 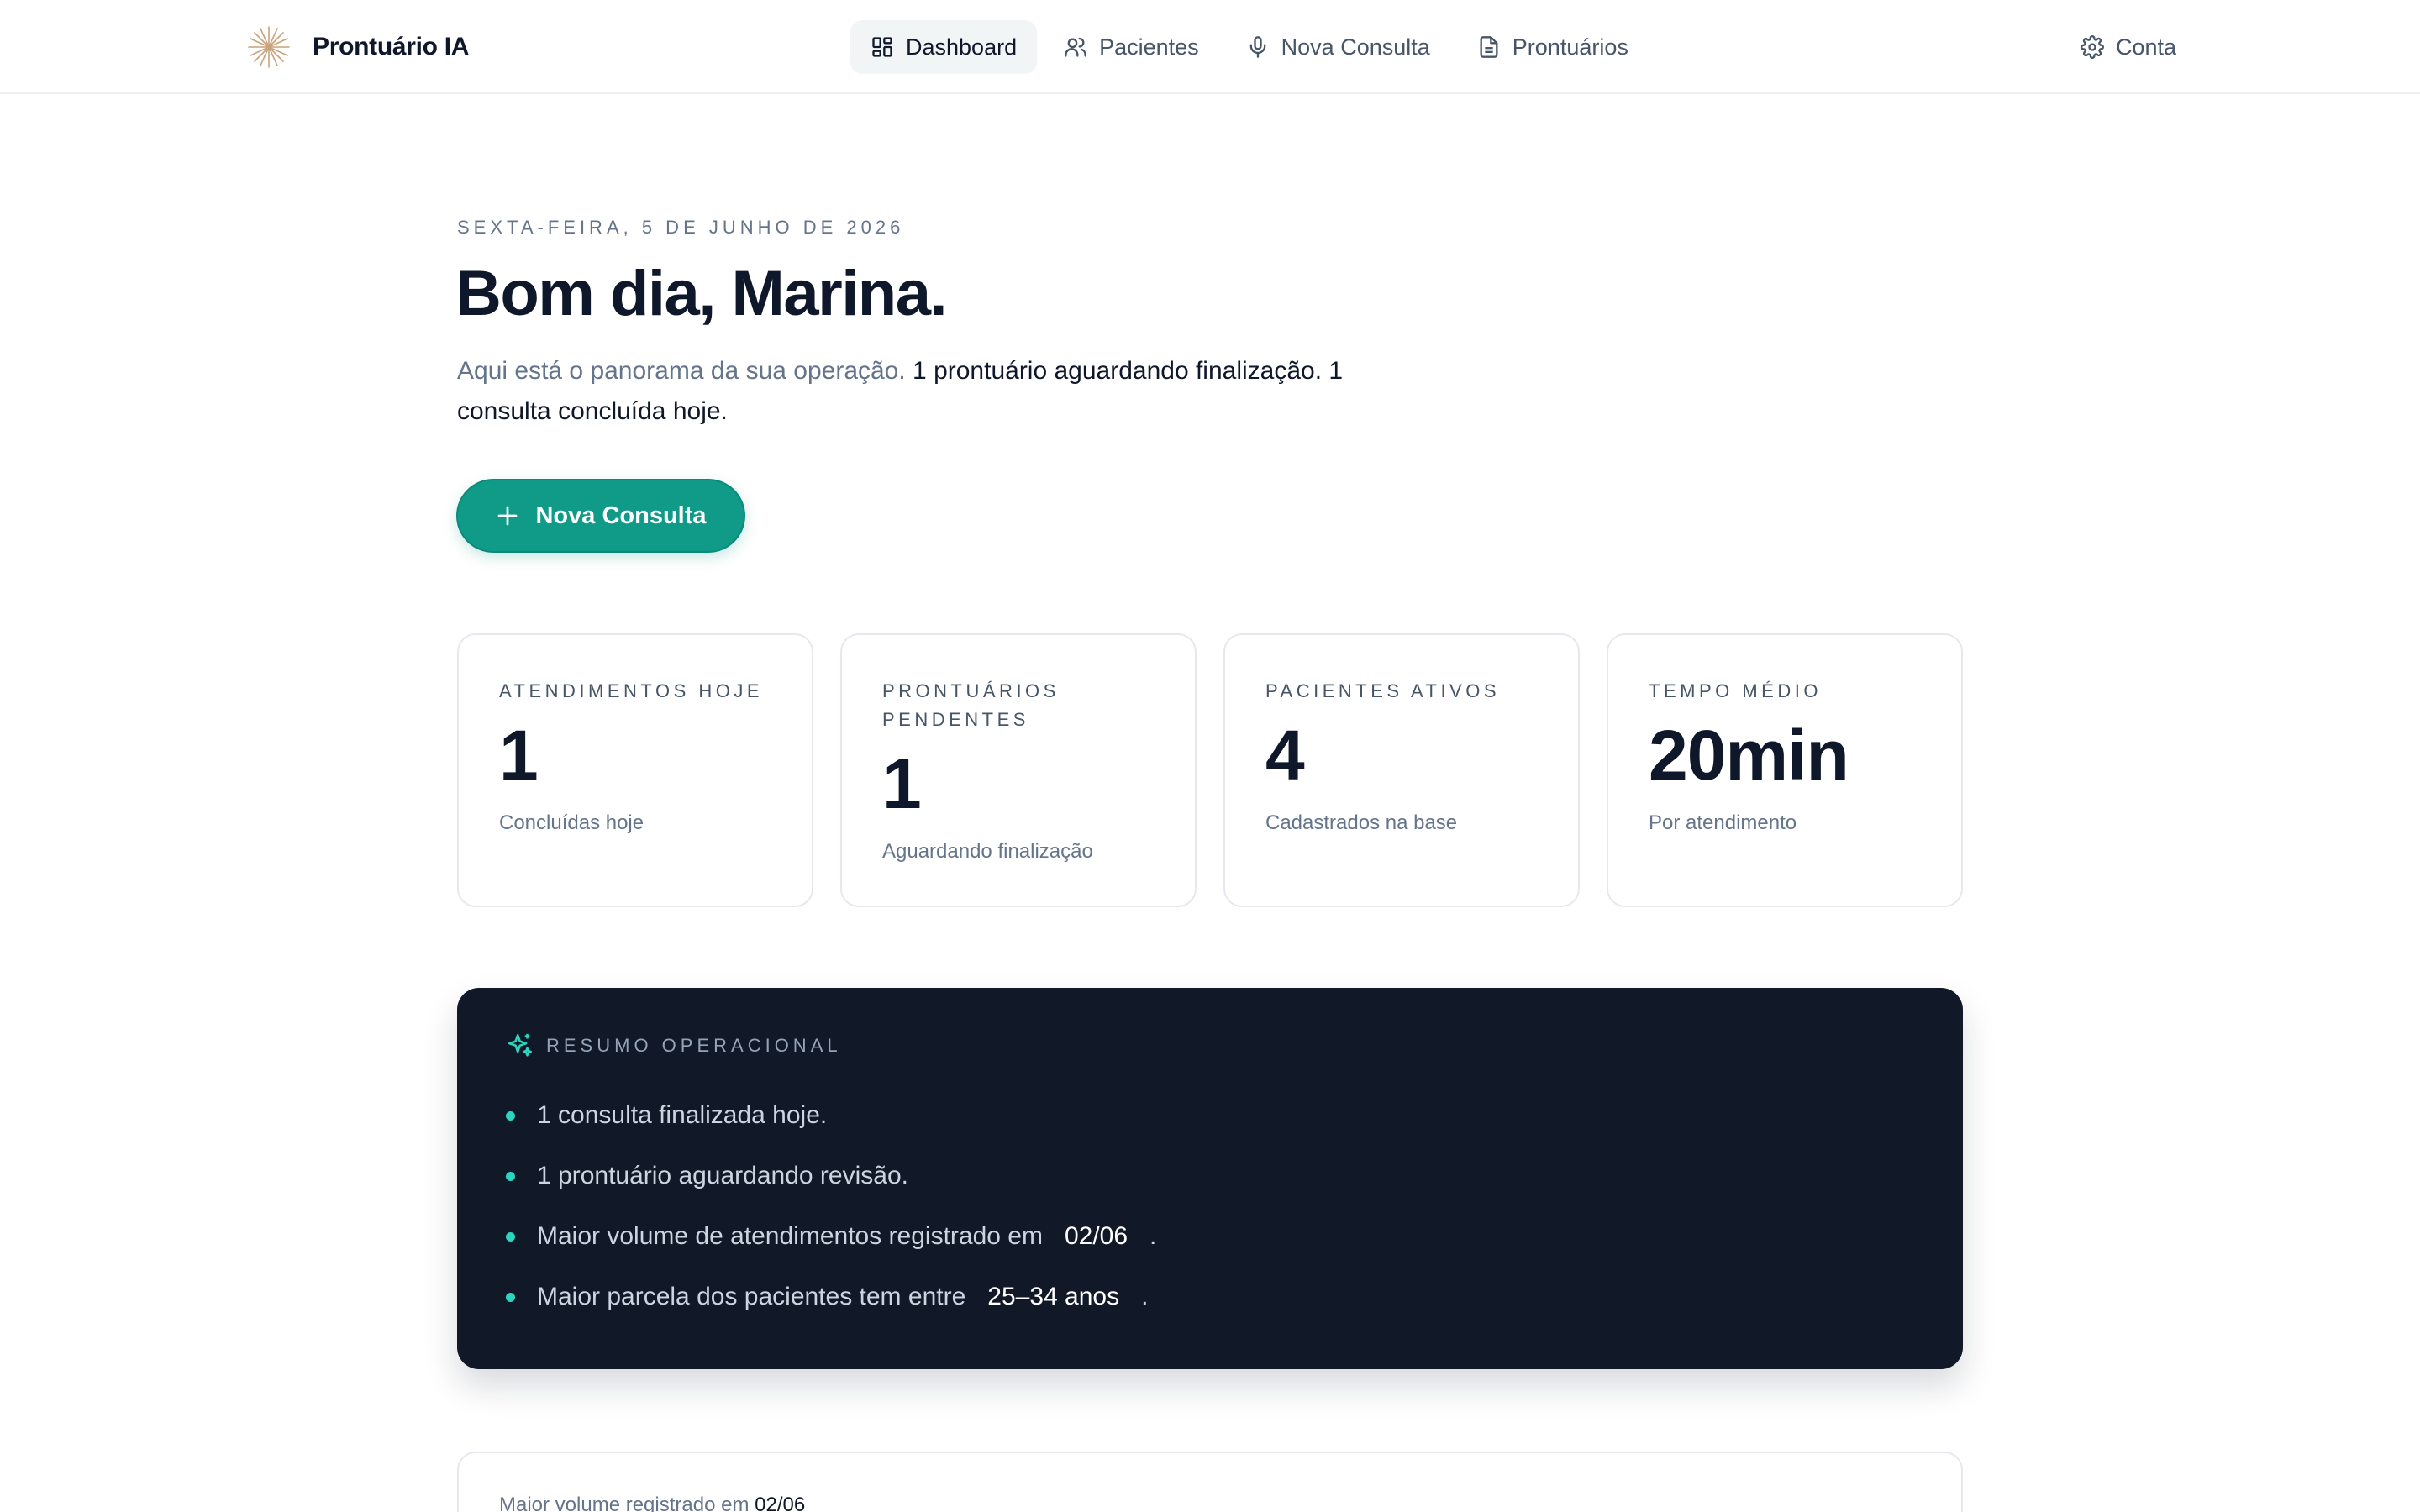 I want to click on summary-highlight: 02/06, so click(x=1096, y=1236).